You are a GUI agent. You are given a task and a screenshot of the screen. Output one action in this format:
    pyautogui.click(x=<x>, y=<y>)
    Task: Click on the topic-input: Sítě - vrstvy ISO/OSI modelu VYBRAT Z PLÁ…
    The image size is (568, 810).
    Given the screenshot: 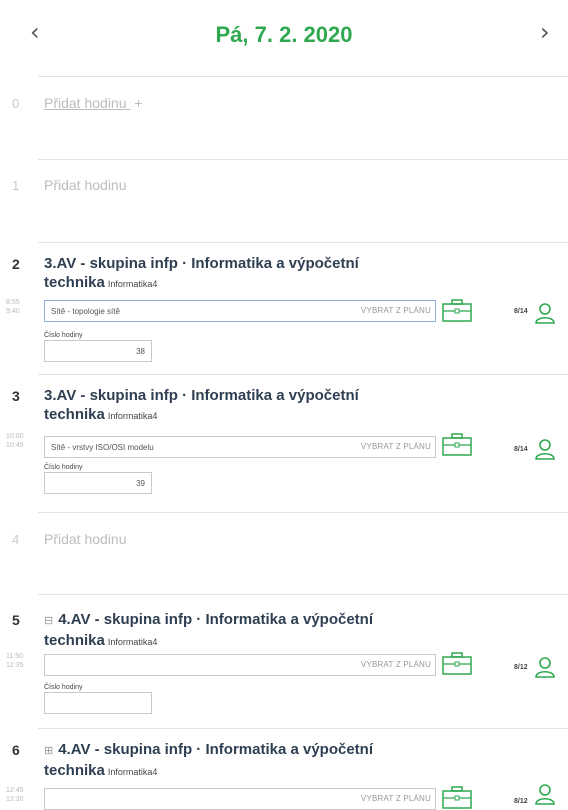 What is the action you would take?
    pyautogui.click(x=240, y=447)
    